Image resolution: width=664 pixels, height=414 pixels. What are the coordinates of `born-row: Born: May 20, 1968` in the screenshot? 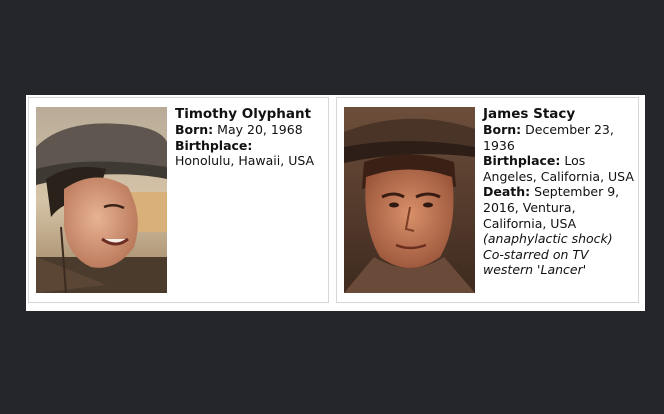 It's located at (251, 130).